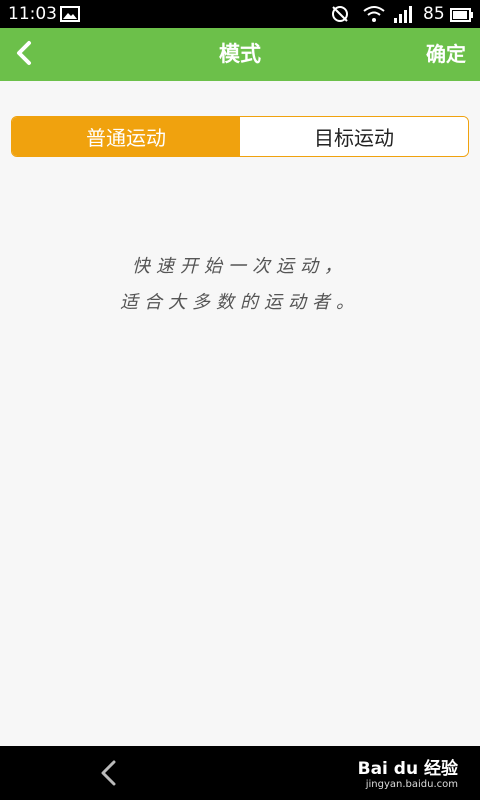  I want to click on navigation-bar: Bai du 经验 jingyan.baidu.com, so click(240, 773).